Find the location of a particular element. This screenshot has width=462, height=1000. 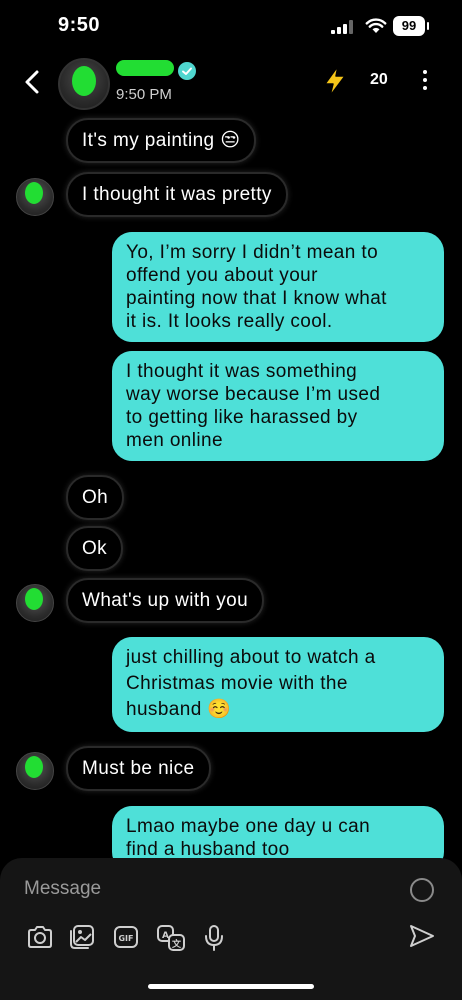

message-bubble-received: I thought it was pretty is located at coordinates (177, 194).